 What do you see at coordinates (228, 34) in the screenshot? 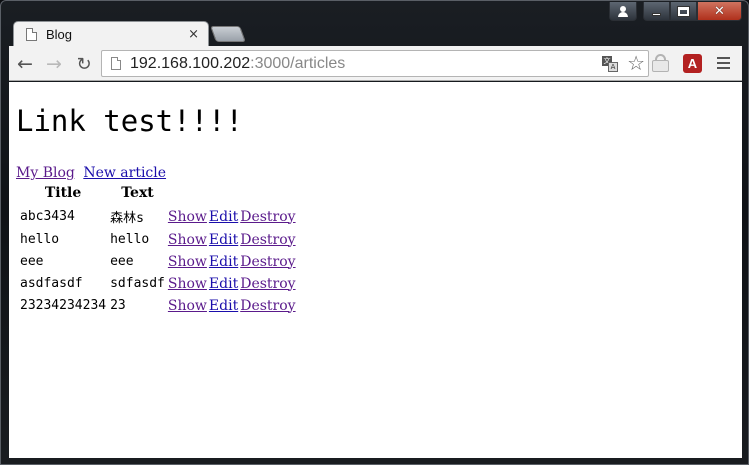
I see `new-tab-button` at bounding box center [228, 34].